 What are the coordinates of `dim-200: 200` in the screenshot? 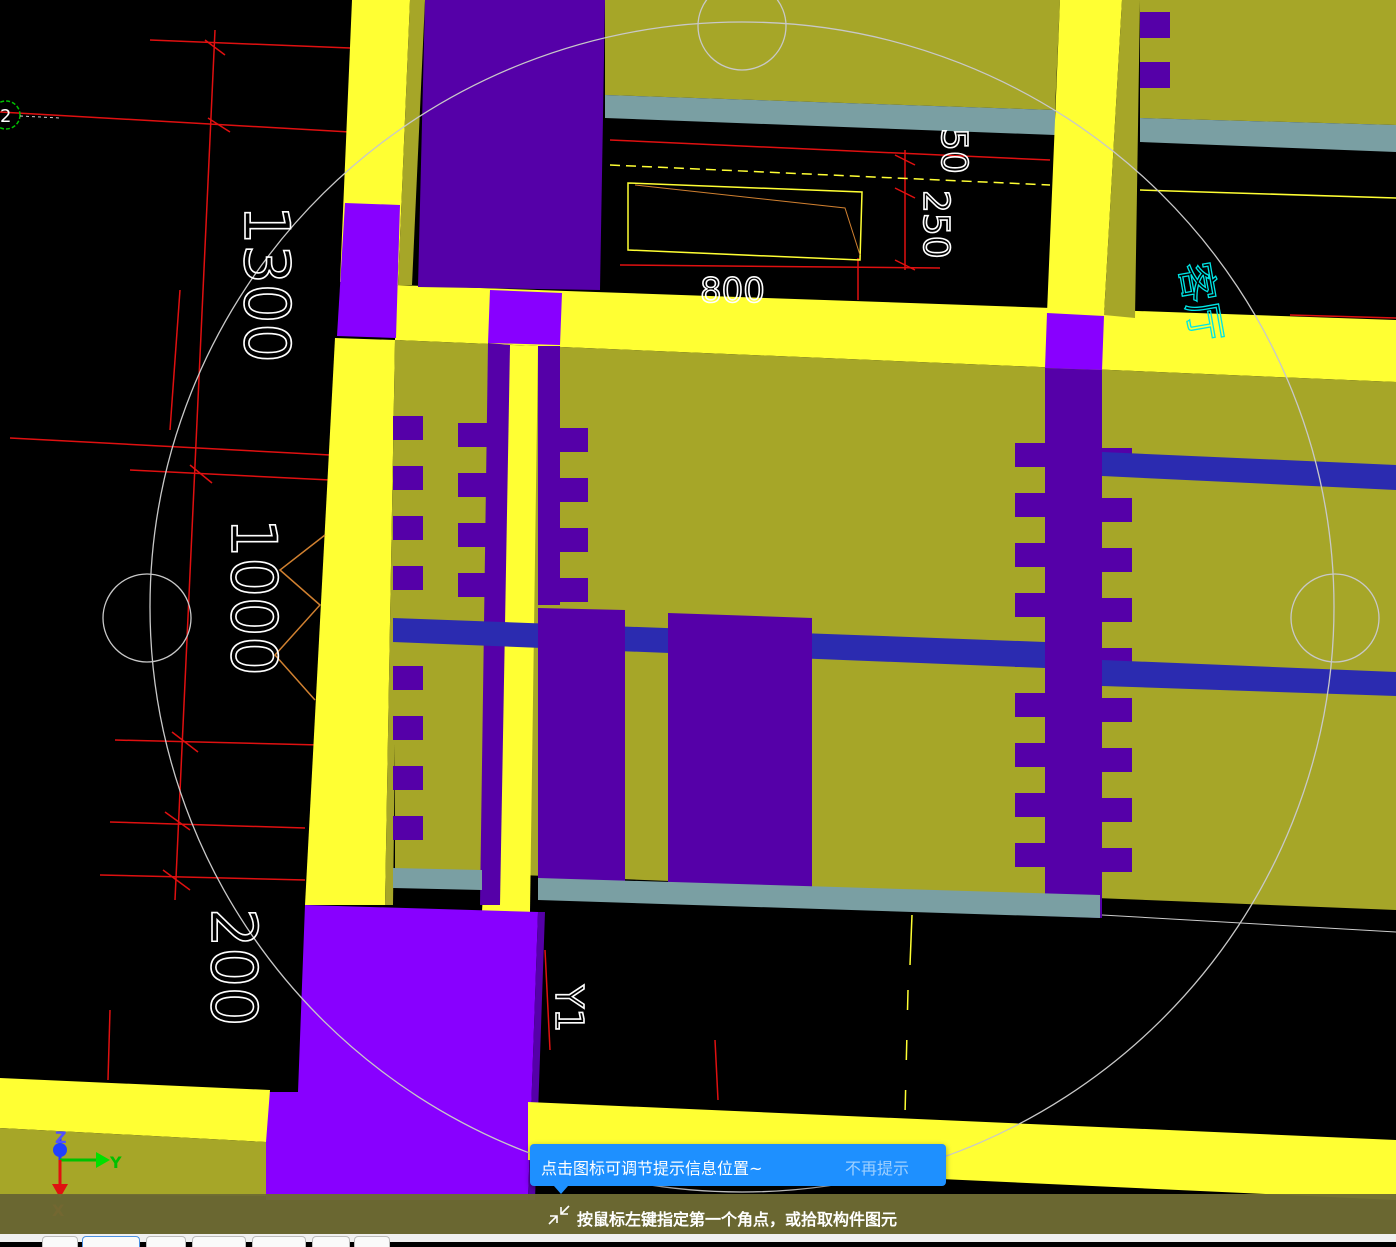 It's located at (233, 967).